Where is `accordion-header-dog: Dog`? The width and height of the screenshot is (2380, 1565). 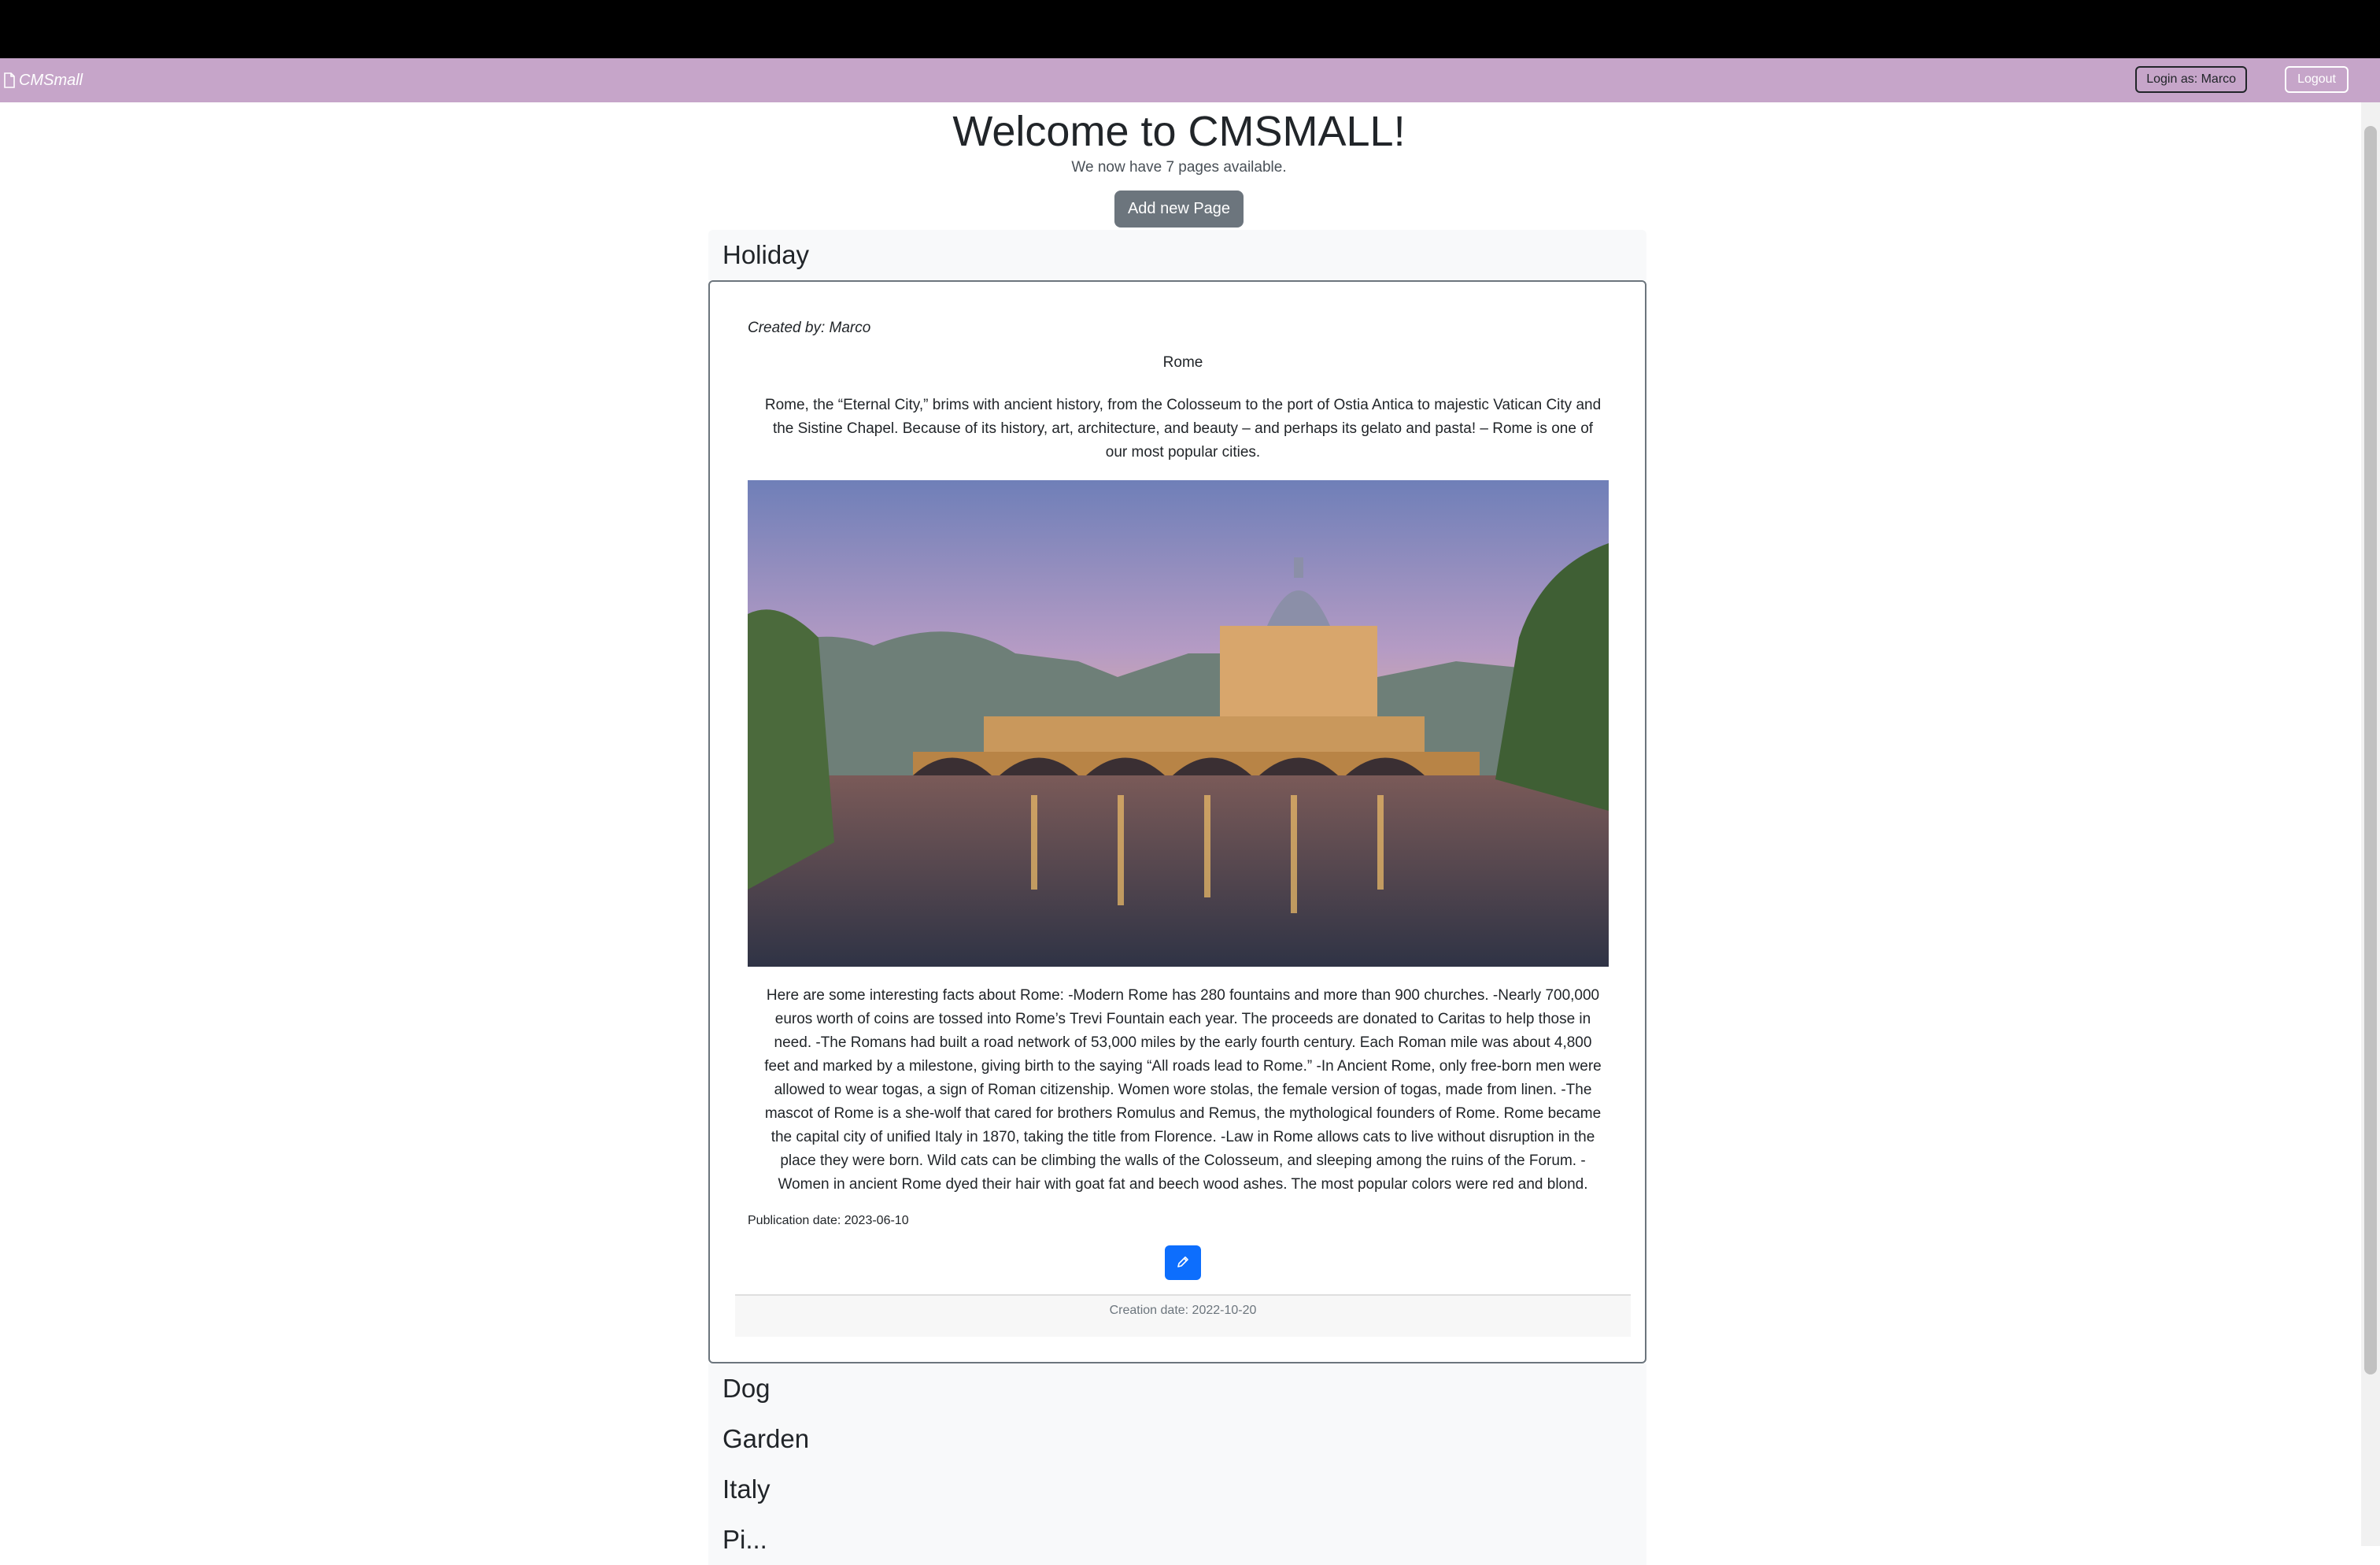
accordion-header-dog: Dog is located at coordinates (1177, 1388).